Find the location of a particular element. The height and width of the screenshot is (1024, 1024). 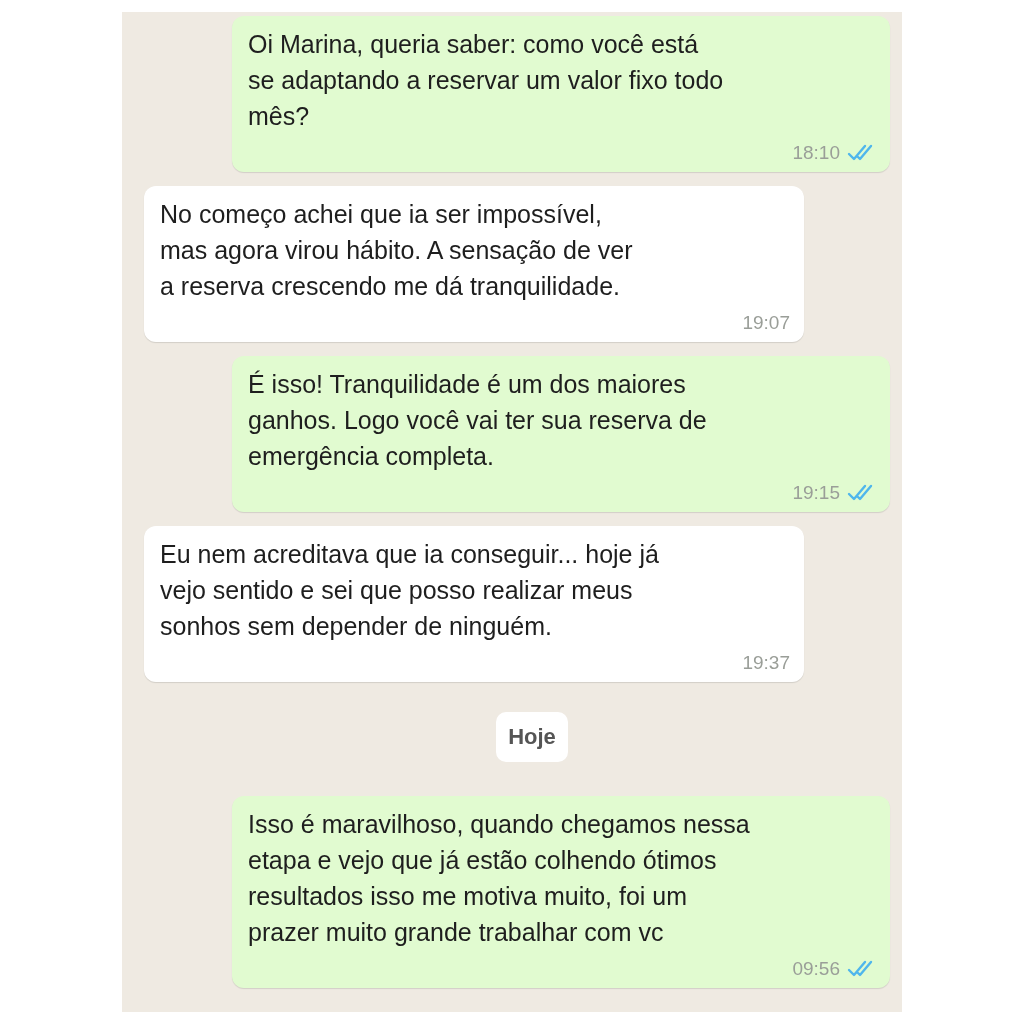

message-time: 18:10 is located at coordinates (816, 153).